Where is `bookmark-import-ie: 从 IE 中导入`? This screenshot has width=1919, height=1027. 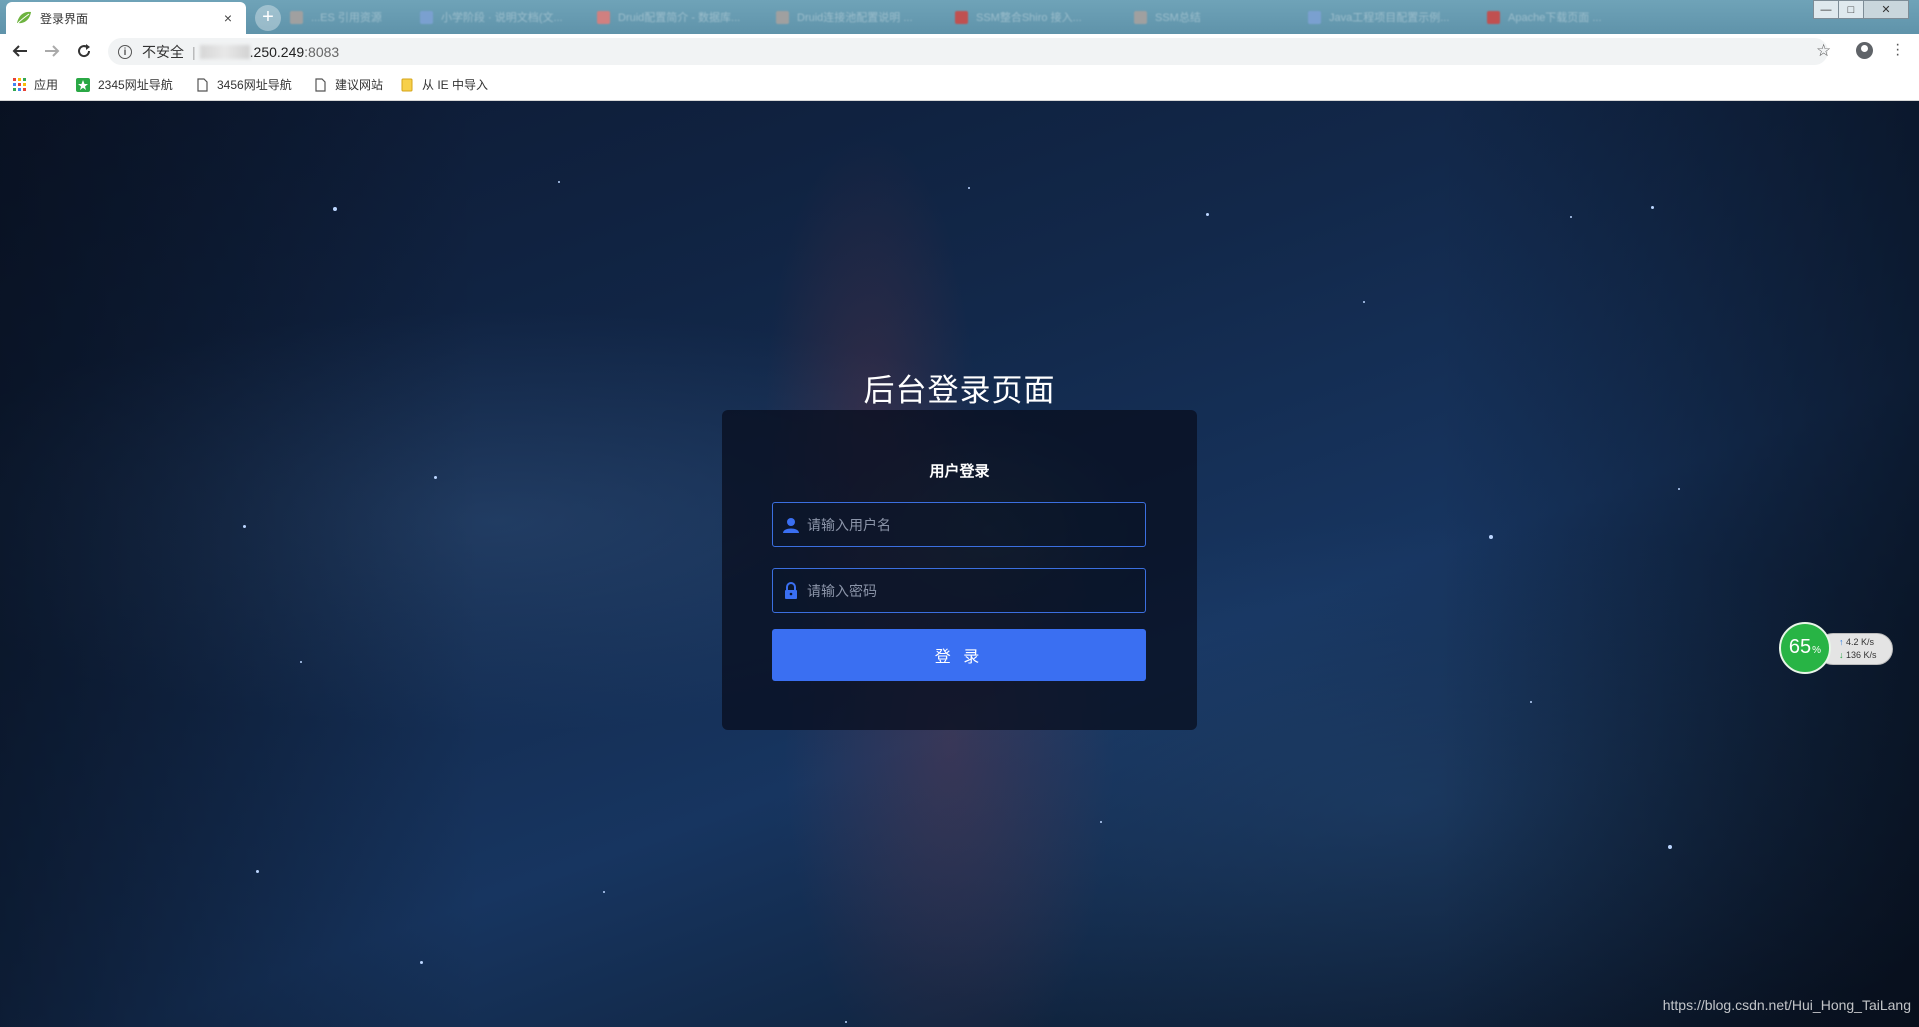 bookmark-import-ie: 从 IE 中导入 is located at coordinates (444, 84).